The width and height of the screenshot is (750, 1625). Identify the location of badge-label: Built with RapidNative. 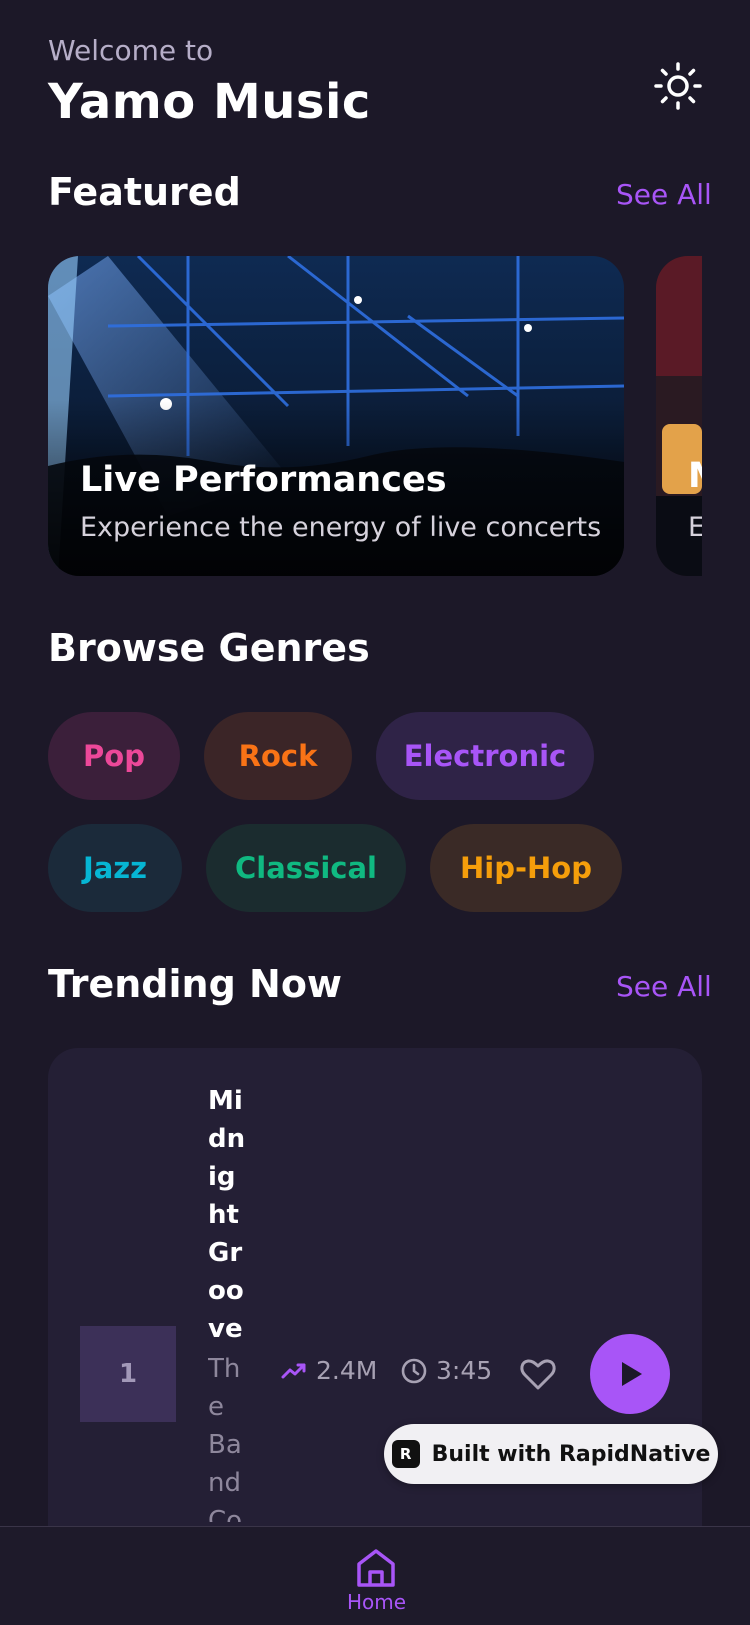
(571, 1454).